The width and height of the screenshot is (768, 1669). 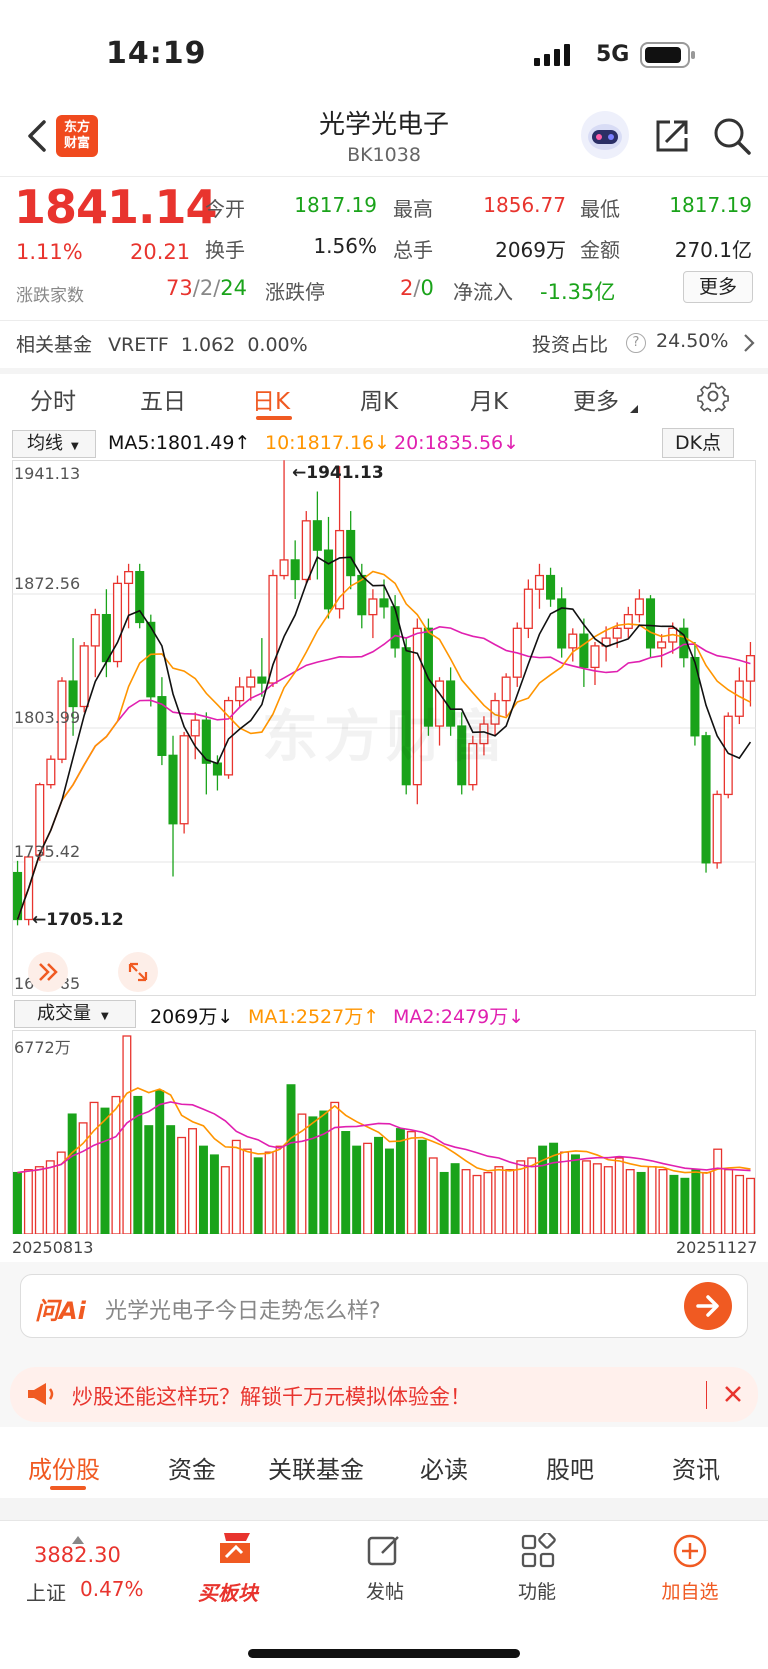 What do you see at coordinates (733, 1396) in the screenshot?
I see `close-icon` at bounding box center [733, 1396].